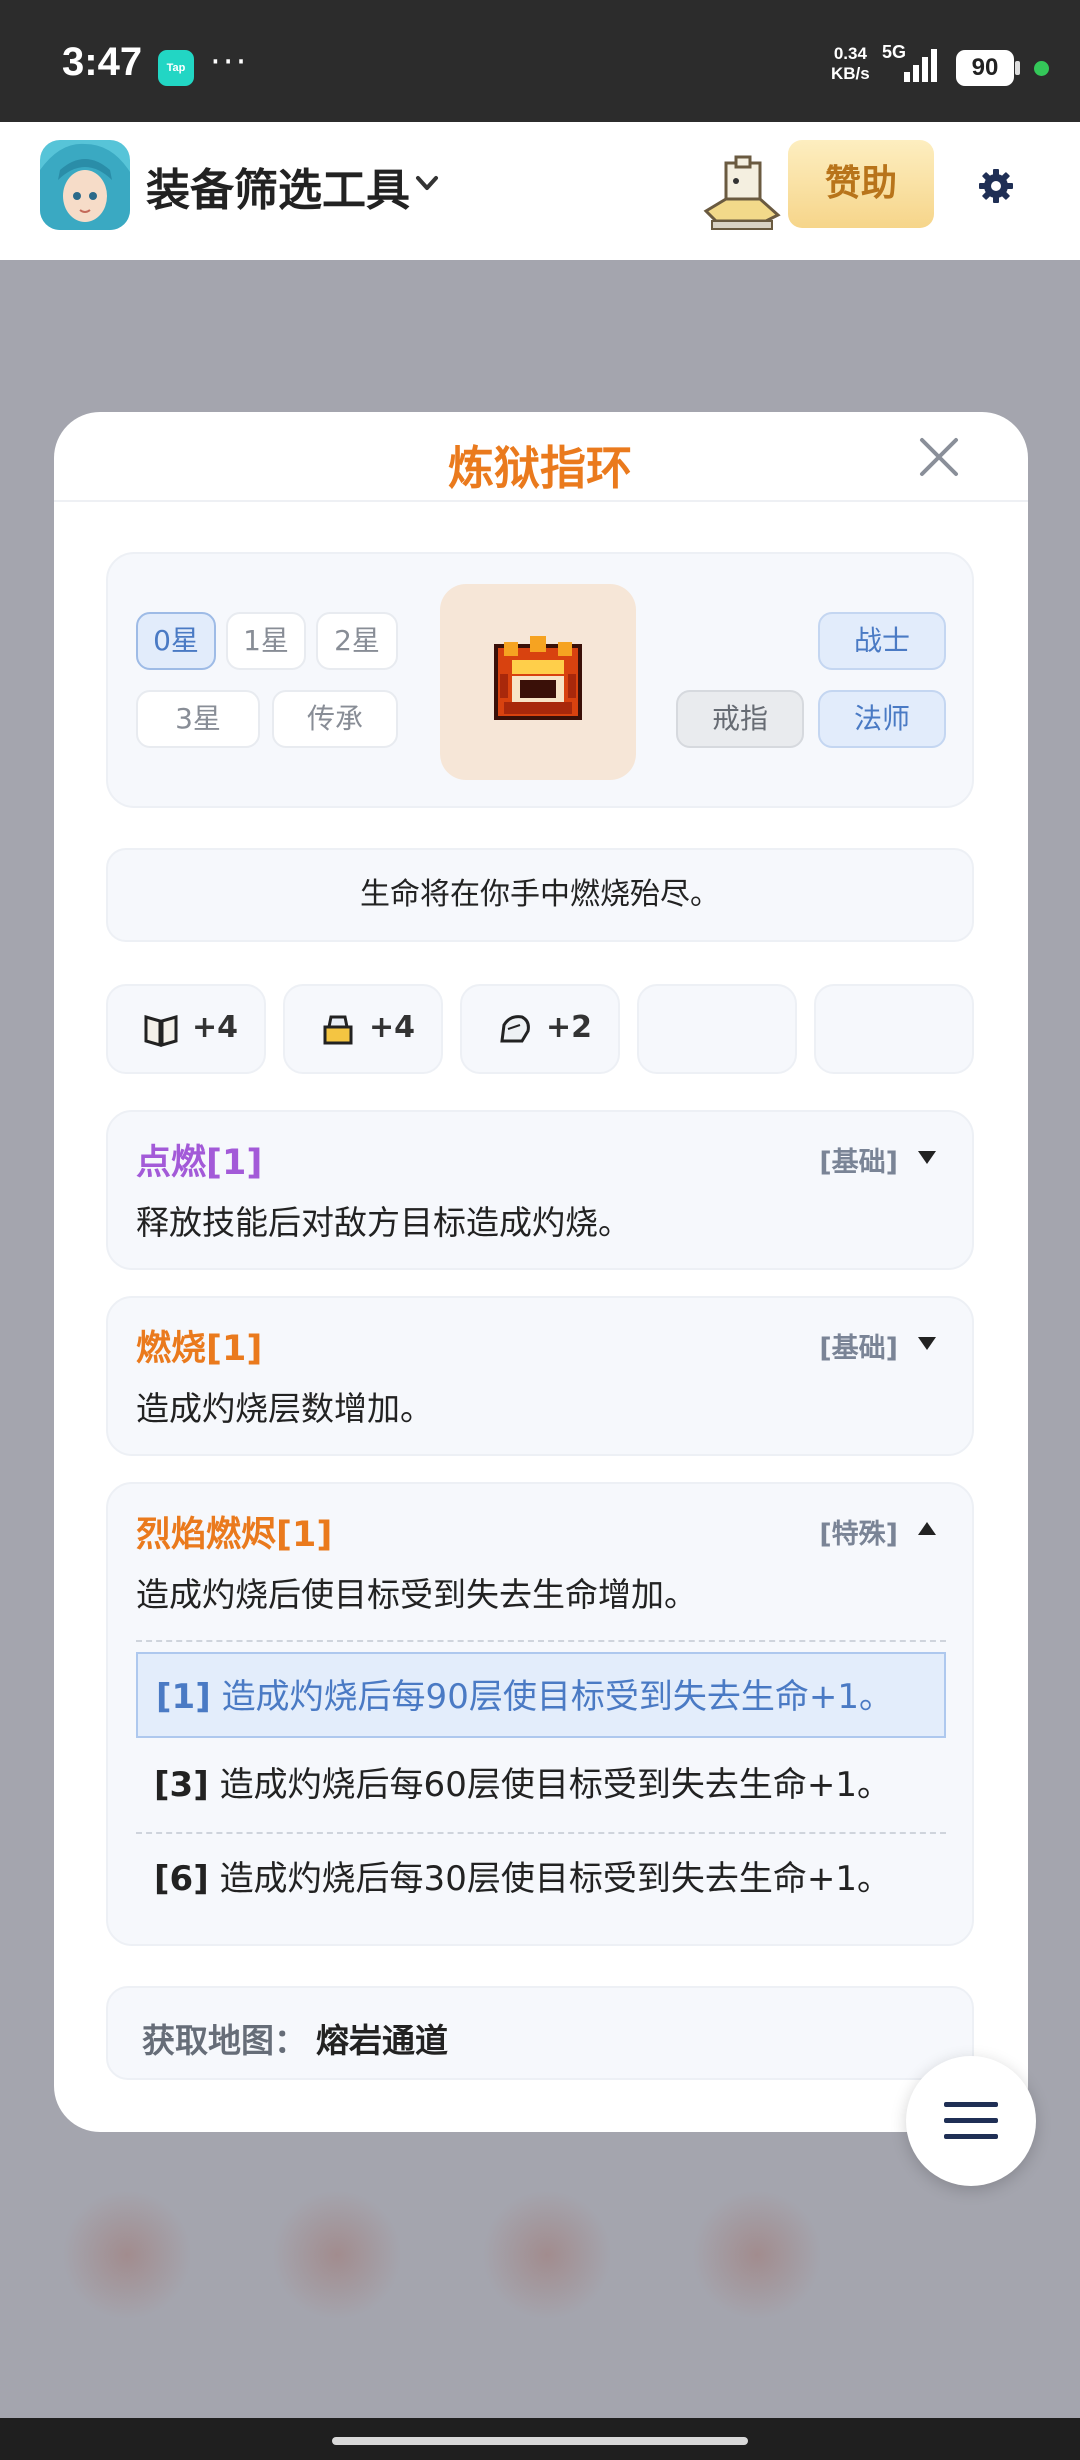 The height and width of the screenshot is (2460, 1080). What do you see at coordinates (199, 1349) in the screenshot?
I see `skill-name: 燃烧[1]` at bounding box center [199, 1349].